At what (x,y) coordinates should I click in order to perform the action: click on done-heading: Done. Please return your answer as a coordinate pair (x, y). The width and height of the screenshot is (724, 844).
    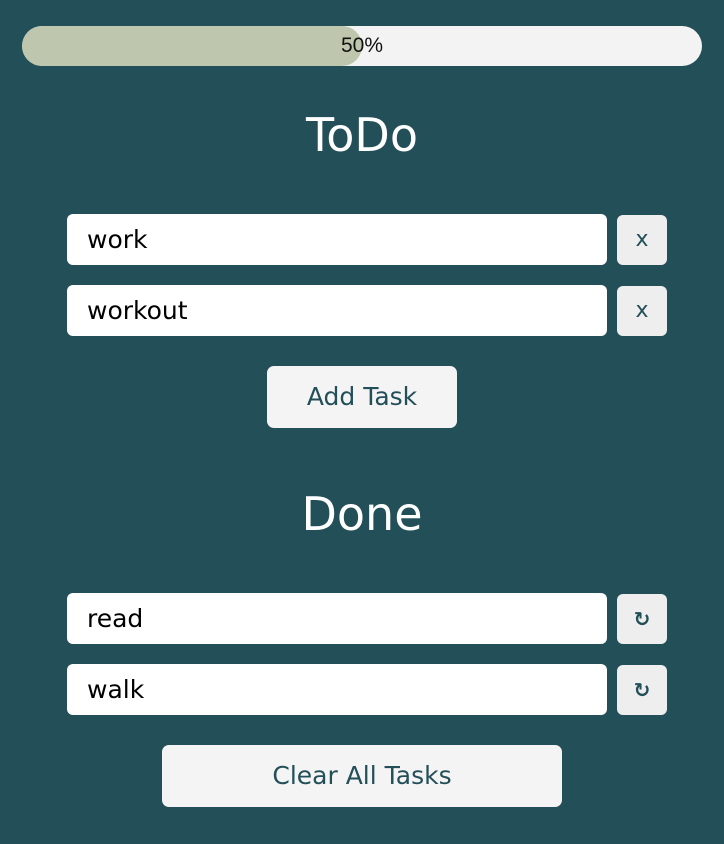
    Looking at the image, I should click on (362, 514).